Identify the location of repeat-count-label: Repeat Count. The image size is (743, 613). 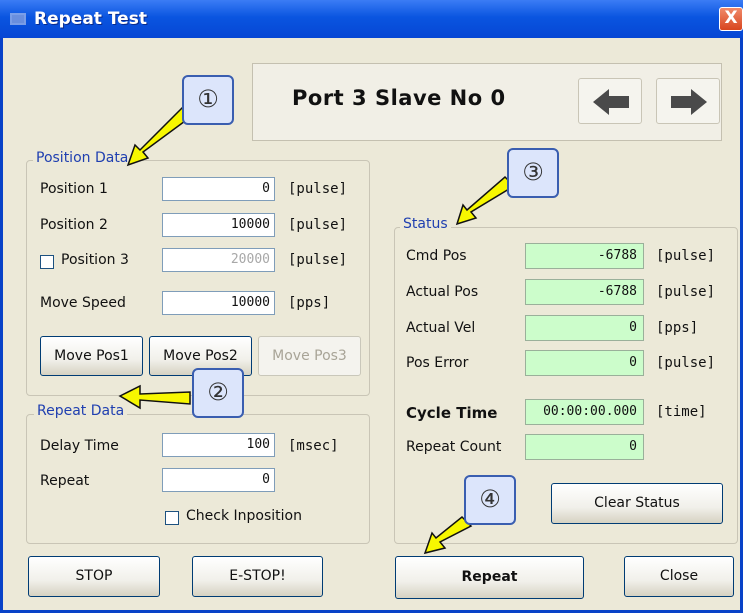
(454, 447).